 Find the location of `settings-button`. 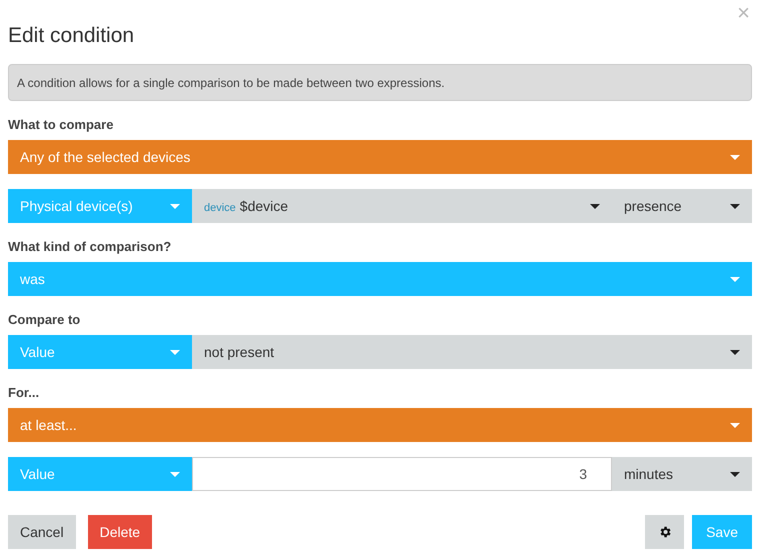

settings-button is located at coordinates (664, 532).